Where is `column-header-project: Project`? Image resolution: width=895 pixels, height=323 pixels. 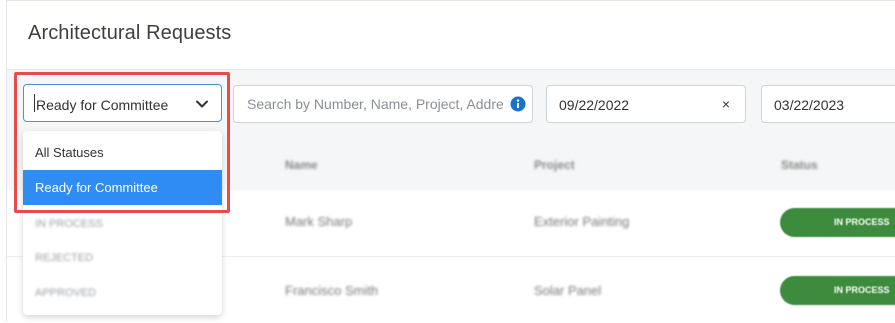
column-header-project: Project is located at coordinates (554, 165).